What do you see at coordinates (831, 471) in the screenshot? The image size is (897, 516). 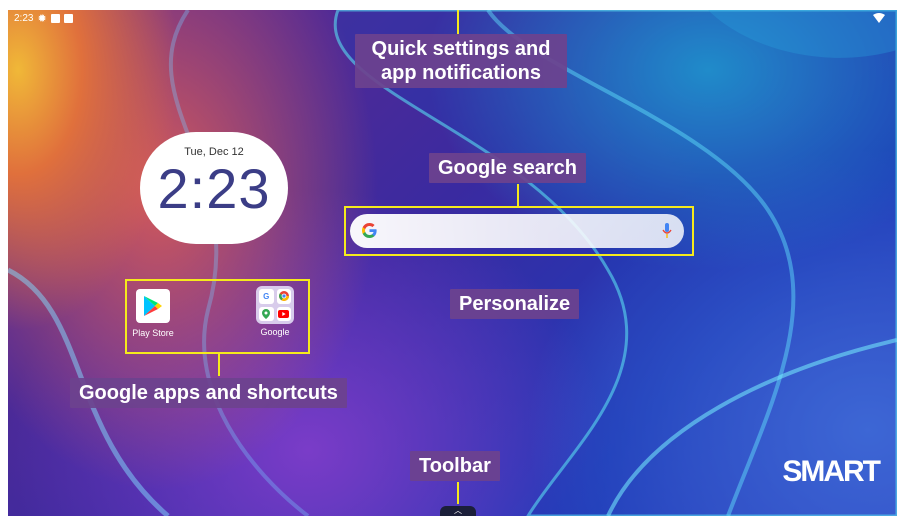 I see `smart-logo: SMART` at bounding box center [831, 471].